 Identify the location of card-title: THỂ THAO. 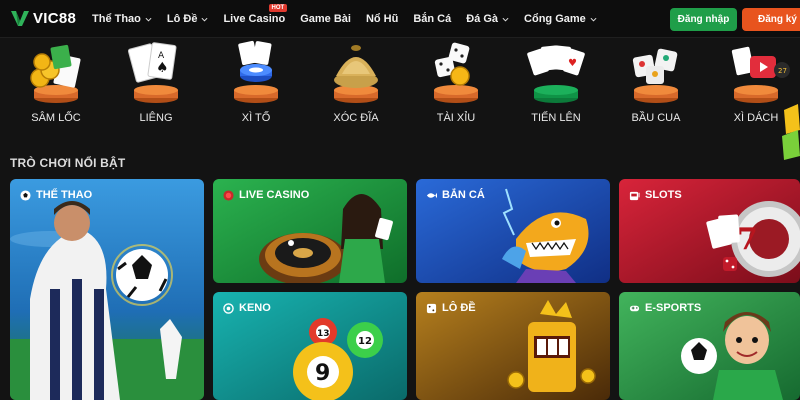
(64, 195).